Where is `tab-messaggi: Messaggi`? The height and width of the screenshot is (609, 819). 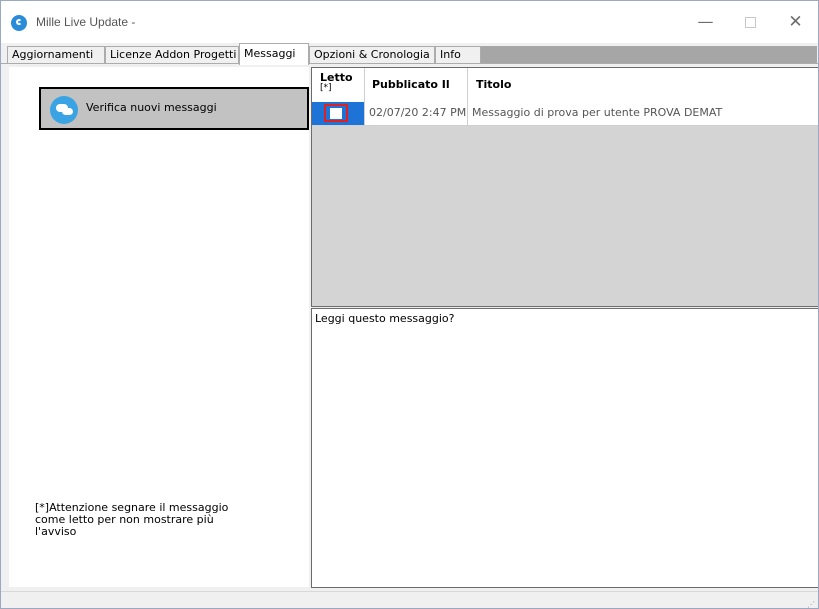 tab-messaggi: Messaggi is located at coordinates (274, 54).